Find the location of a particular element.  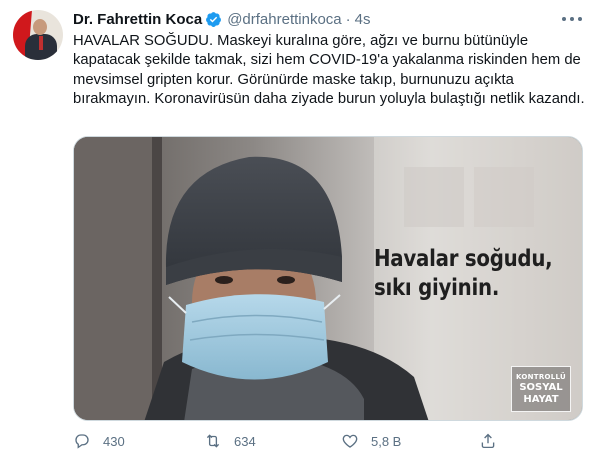

media-overlay-text: Havalar soğudu, sıkı giyinin. is located at coordinates (463, 274).